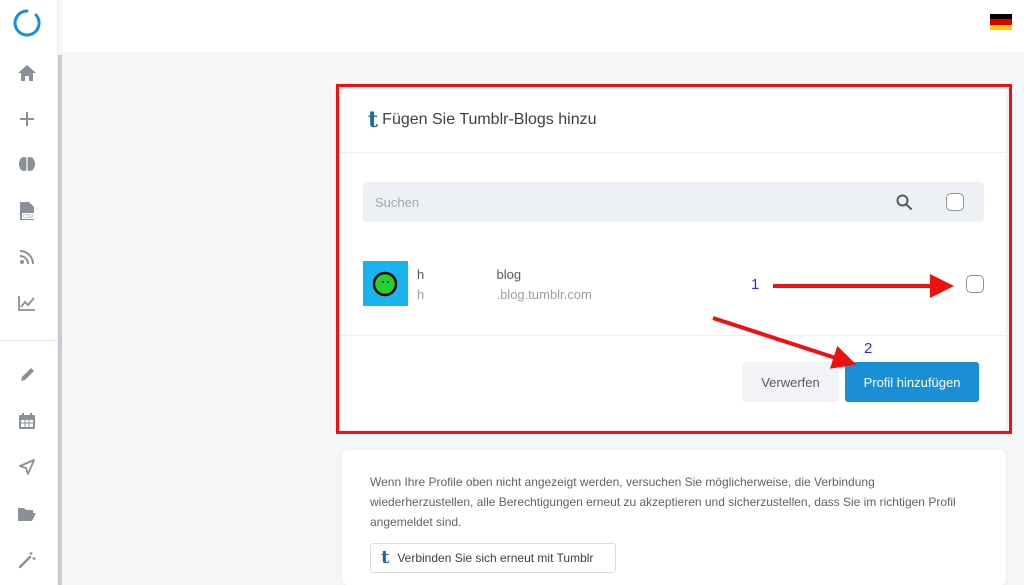 The width and height of the screenshot is (1024, 585). I want to click on reconnect-label: Verbinden Sie sich erneut mit Tumblr, so click(495, 558).